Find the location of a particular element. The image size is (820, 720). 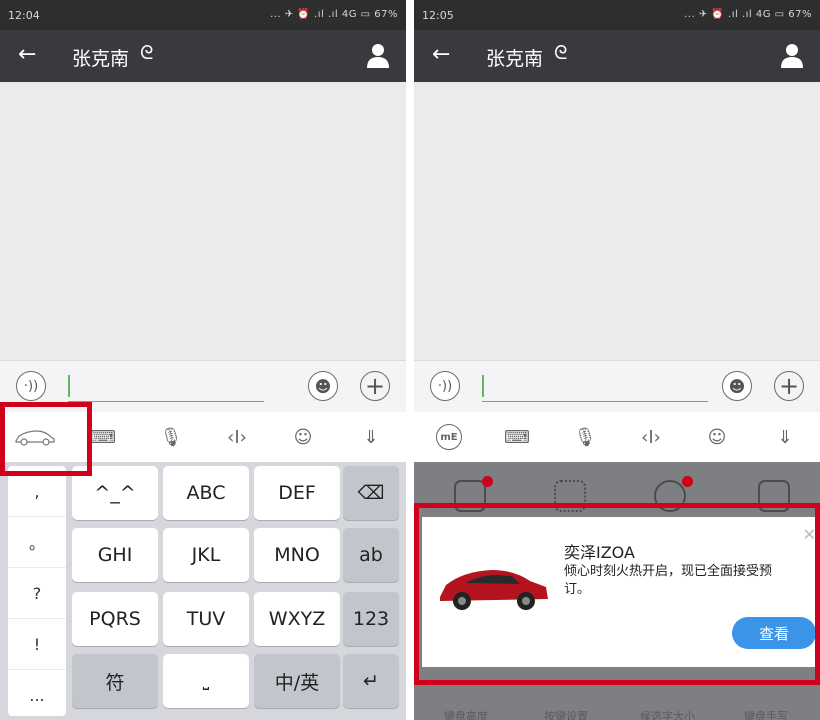

key-wxyz: WXYZ is located at coordinates (297, 619).